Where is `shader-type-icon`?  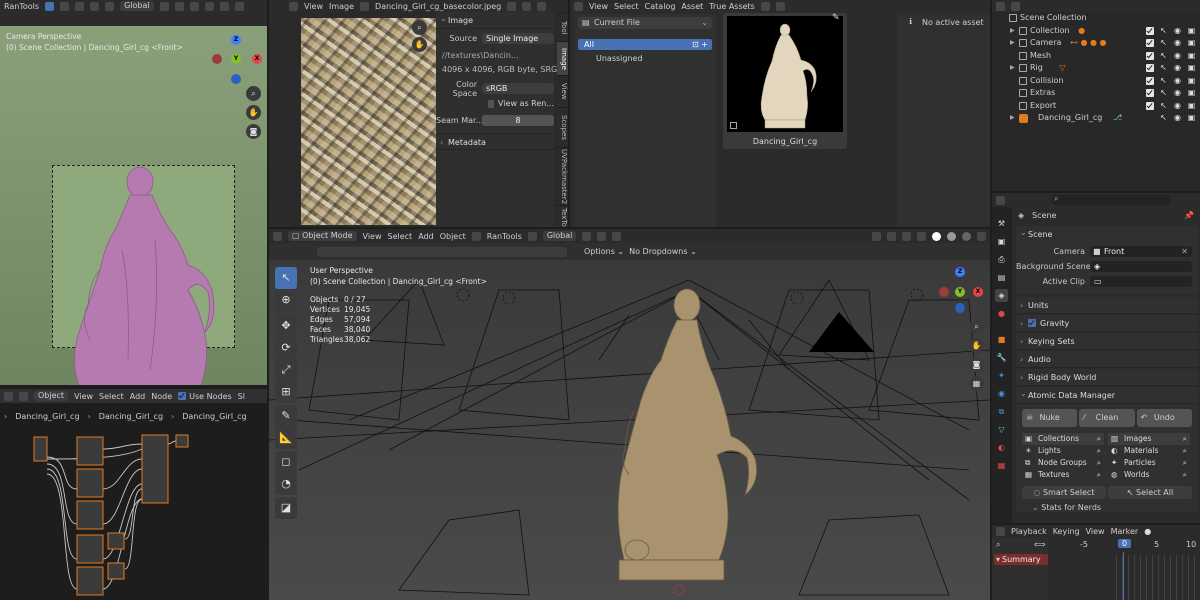
shader-type-icon is located at coordinates (23, 396).